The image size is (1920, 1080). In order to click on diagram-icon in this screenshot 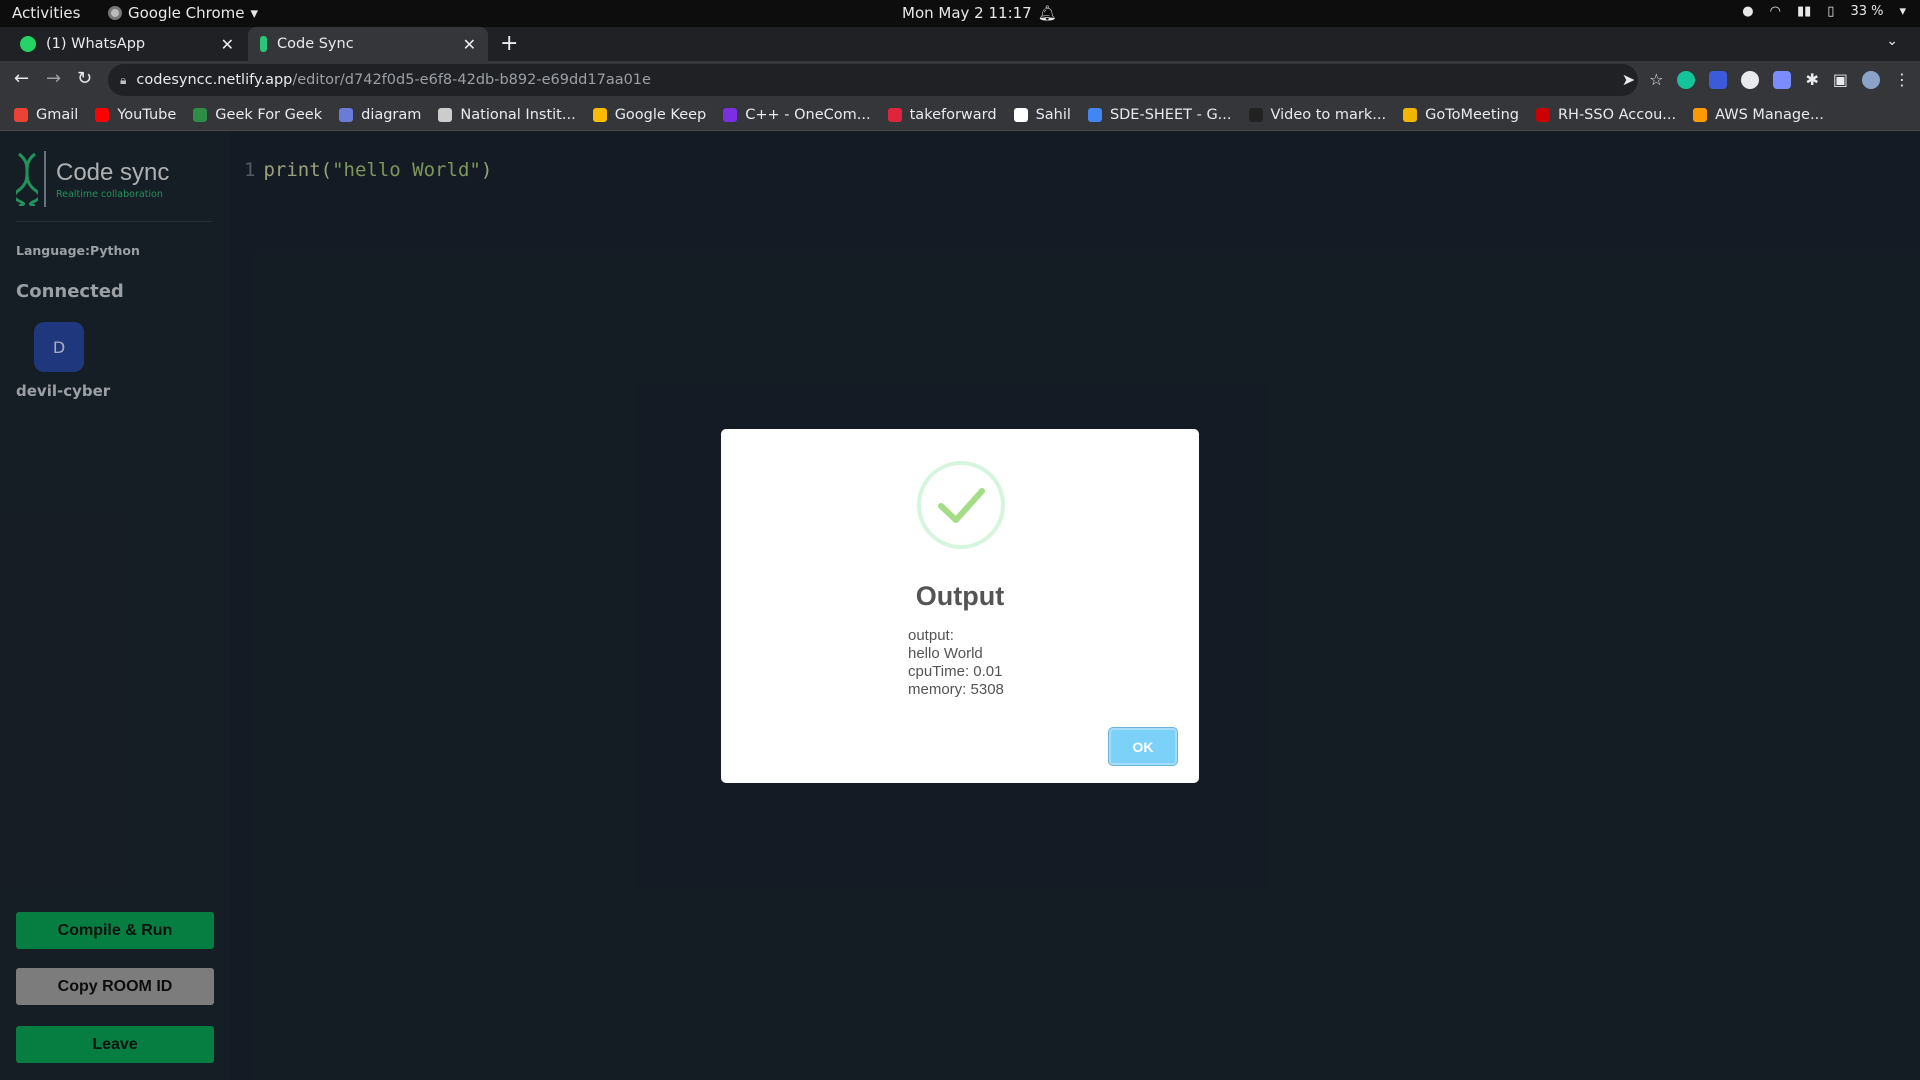, I will do `click(346, 114)`.